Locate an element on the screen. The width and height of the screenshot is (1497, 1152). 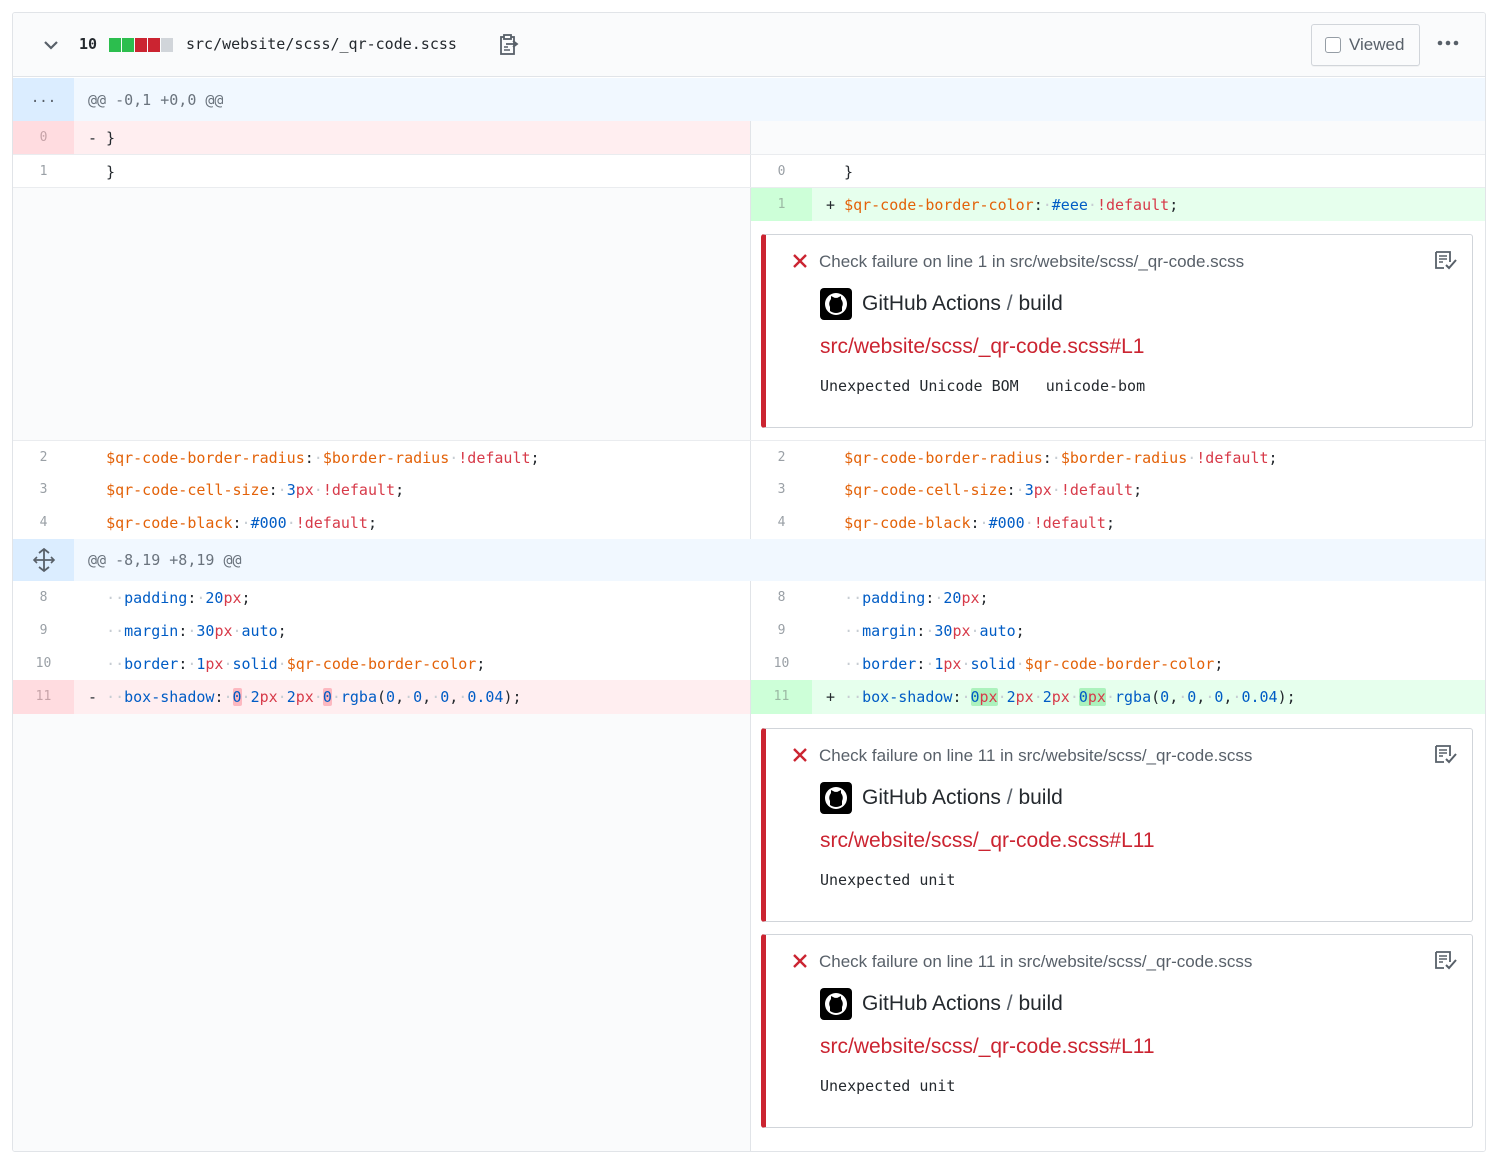
clipboard-copy-icon is located at coordinates (509, 45).